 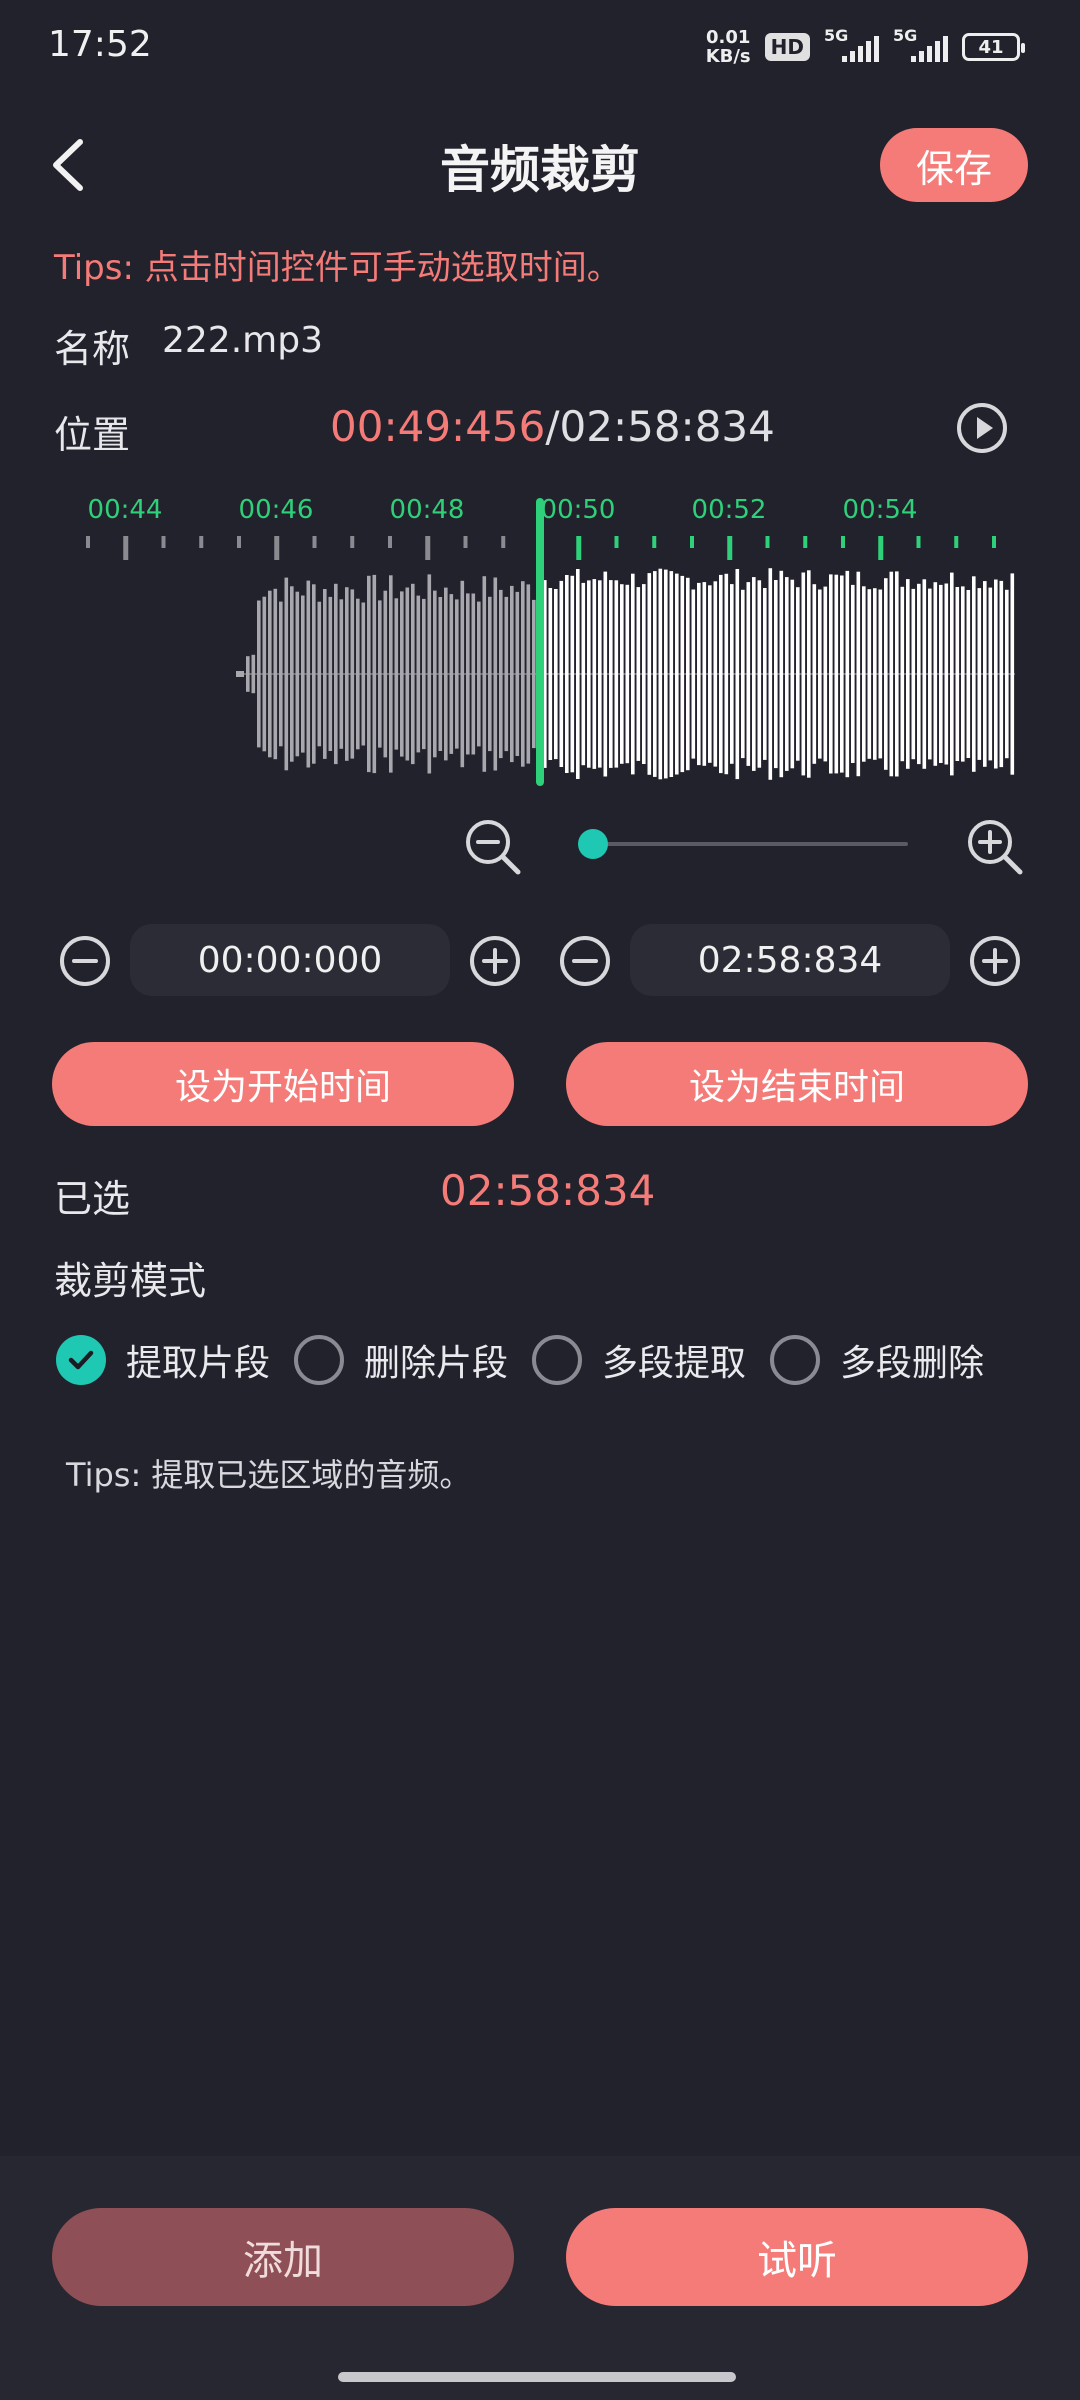 I want to click on trim-mode-options: 提取片段 删除片段 多段提取 多段删除, so click(x=520, y=1360).